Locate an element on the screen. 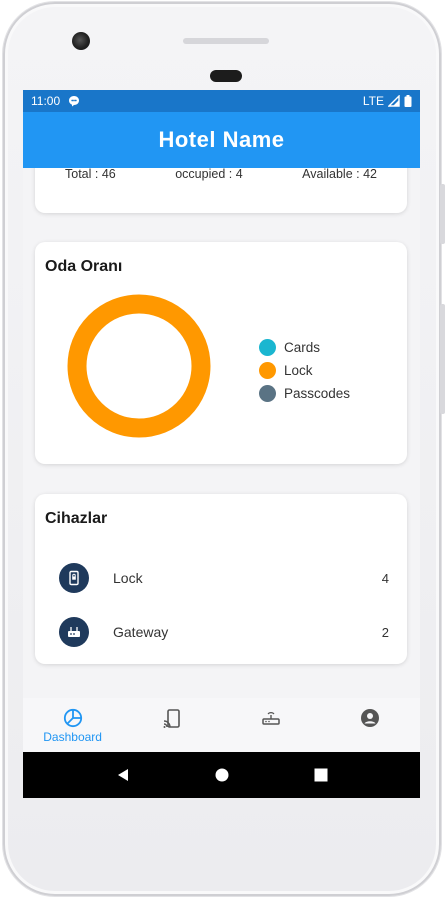 Image resolution: width=445 pixels, height=900 pixels. bottom-navigation: Dashboard is located at coordinates (221, 725).